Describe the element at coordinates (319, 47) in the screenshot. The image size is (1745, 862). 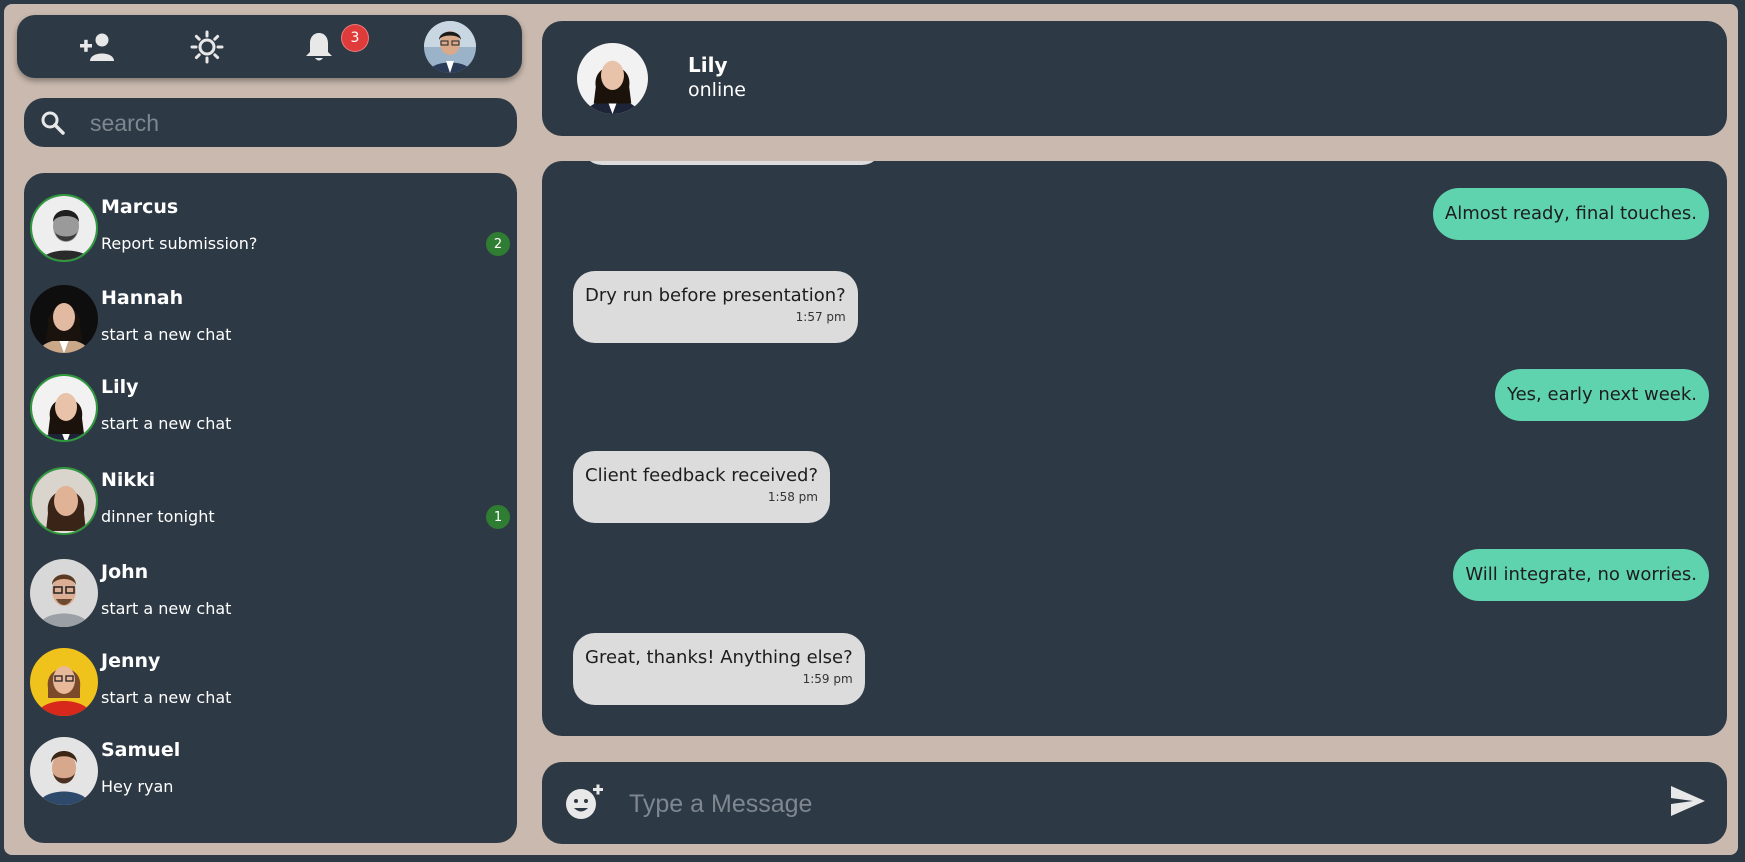
I see `bell-icon` at that location.